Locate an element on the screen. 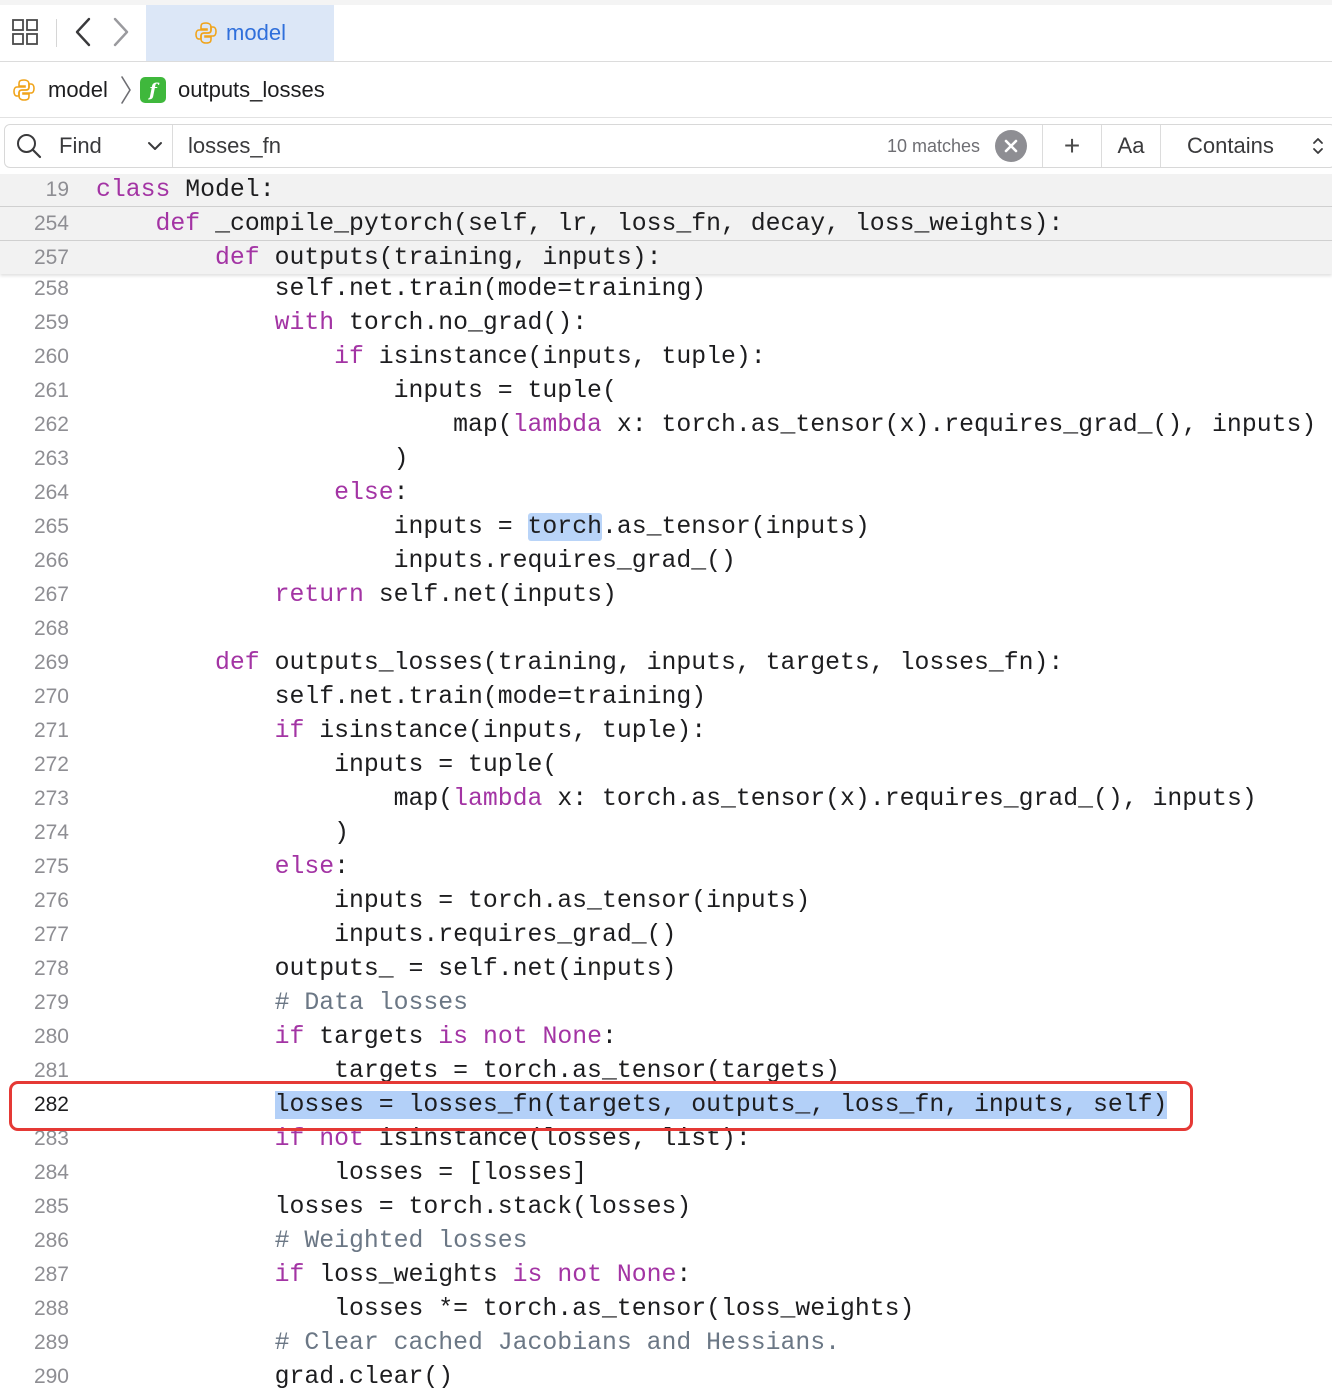 This screenshot has height=1398, width=1332. find-divider is located at coordinates (1160, 146).